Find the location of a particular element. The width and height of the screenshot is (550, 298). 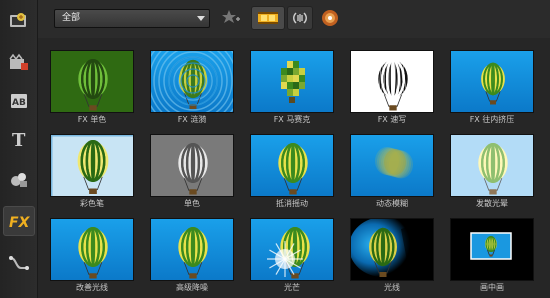

filter-label: 光线 is located at coordinates (392, 287).